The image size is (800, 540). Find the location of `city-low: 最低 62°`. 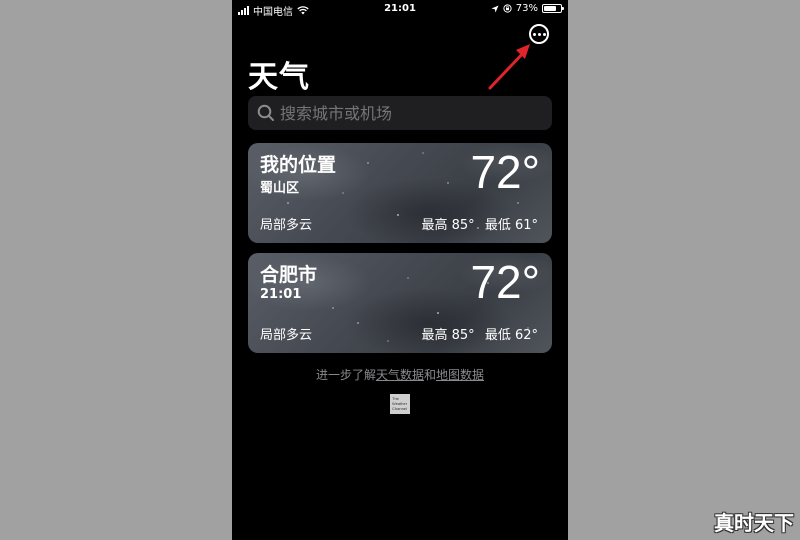

city-low: 最低 62° is located at coordinates (511, 335).